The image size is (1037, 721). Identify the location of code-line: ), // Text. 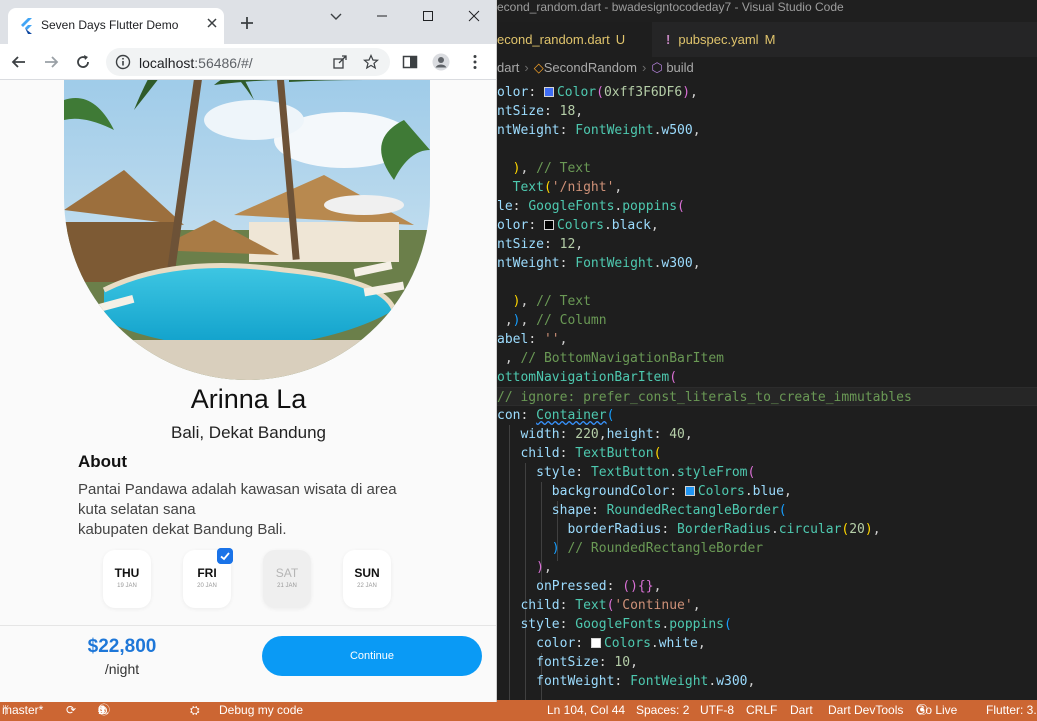
(551, 168).